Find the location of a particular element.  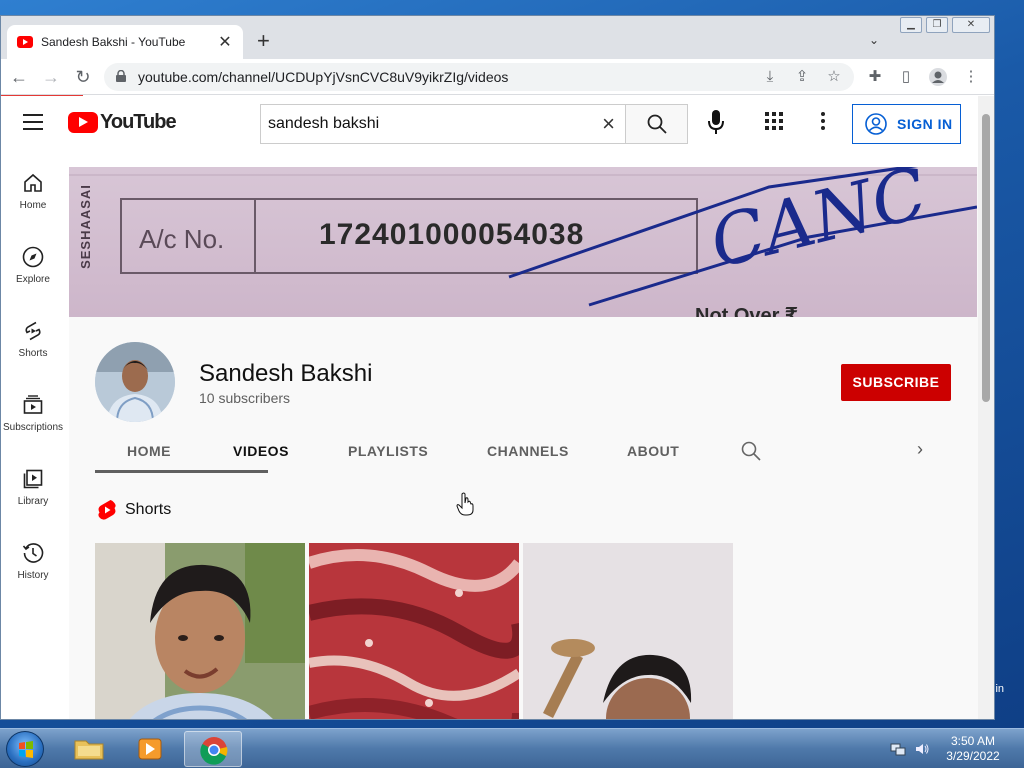

new-tab-icon: + is located at coordinates (263, 41).